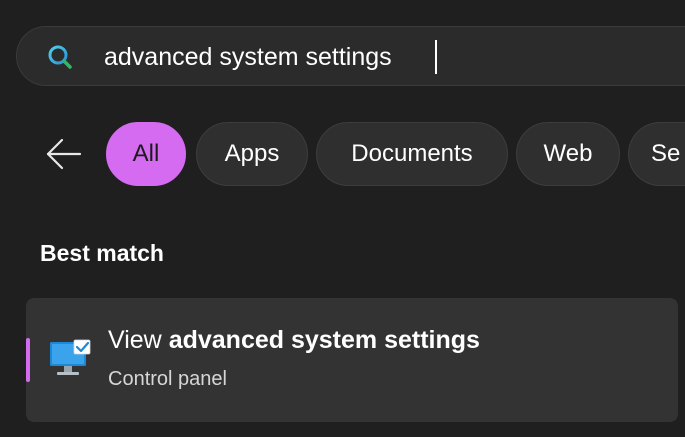 This screenshot has width=685, height=437. Describe the element at coordinates (252, 154) in the screenshot. I see `filter-chip-apps: Apps` at that location.